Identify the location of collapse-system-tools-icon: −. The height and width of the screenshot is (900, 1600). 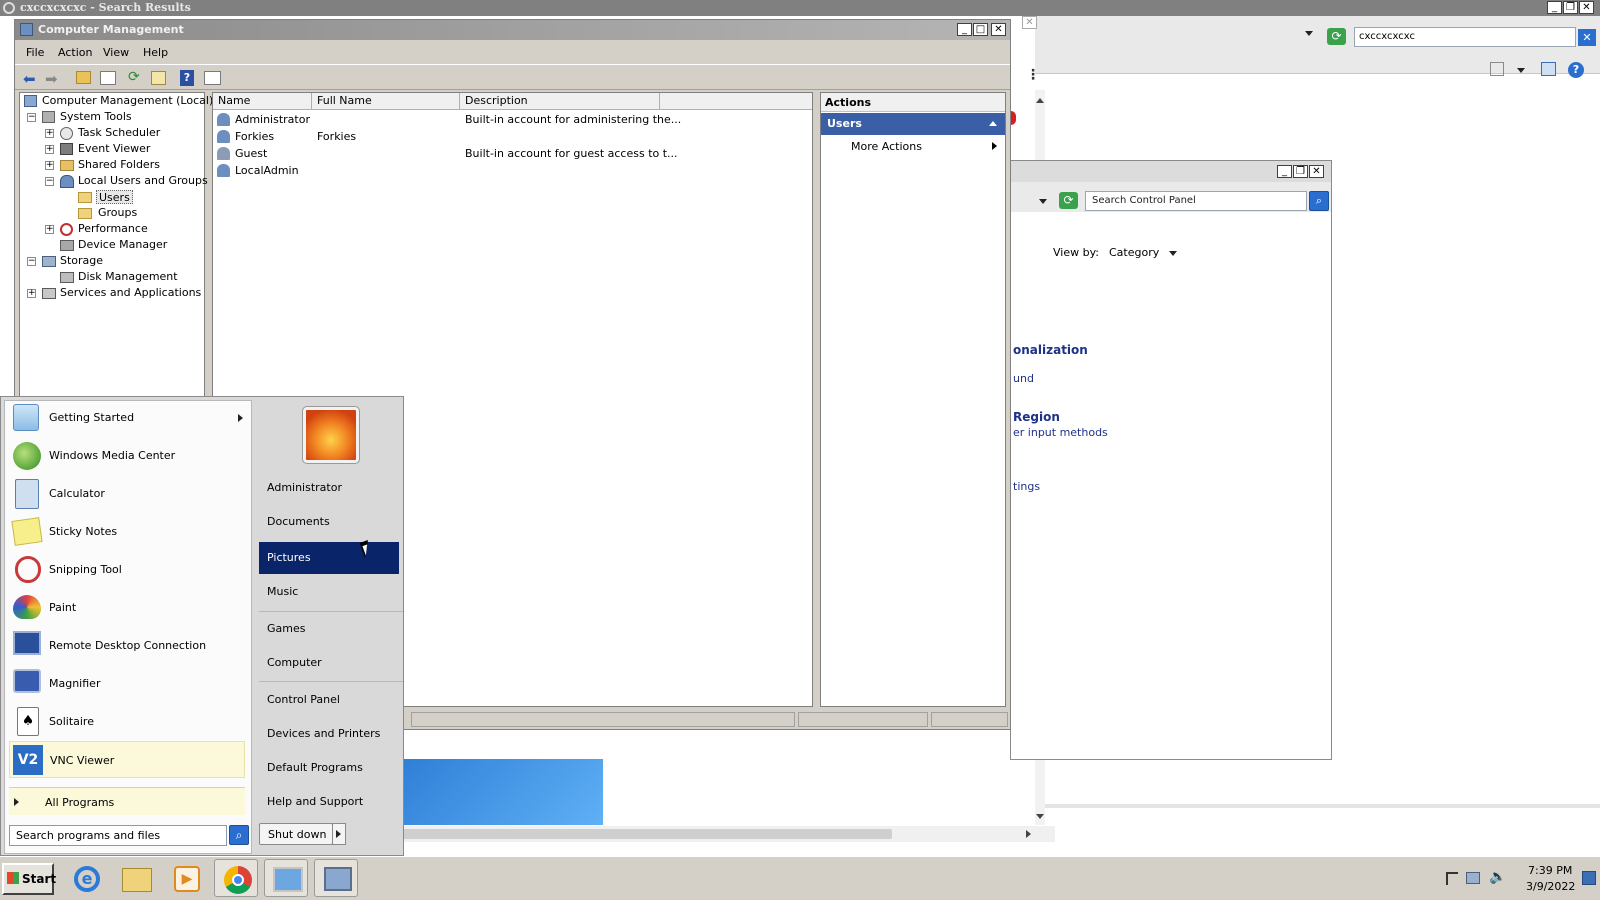
(31, 117).